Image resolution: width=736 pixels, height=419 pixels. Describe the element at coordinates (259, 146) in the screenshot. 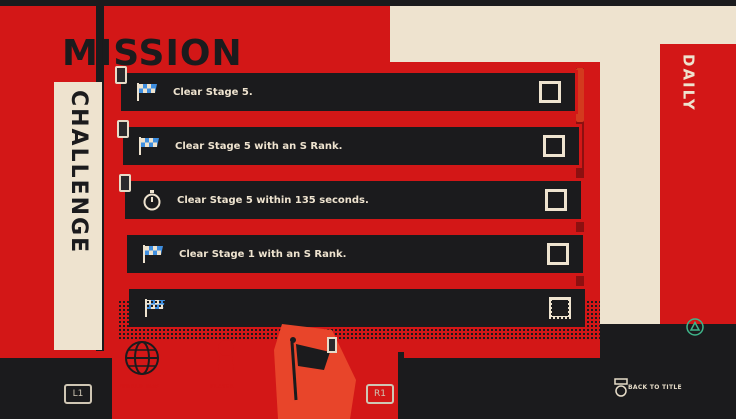

I see `mission-label: Clear Stage 5 with an S Rank.` at that location.